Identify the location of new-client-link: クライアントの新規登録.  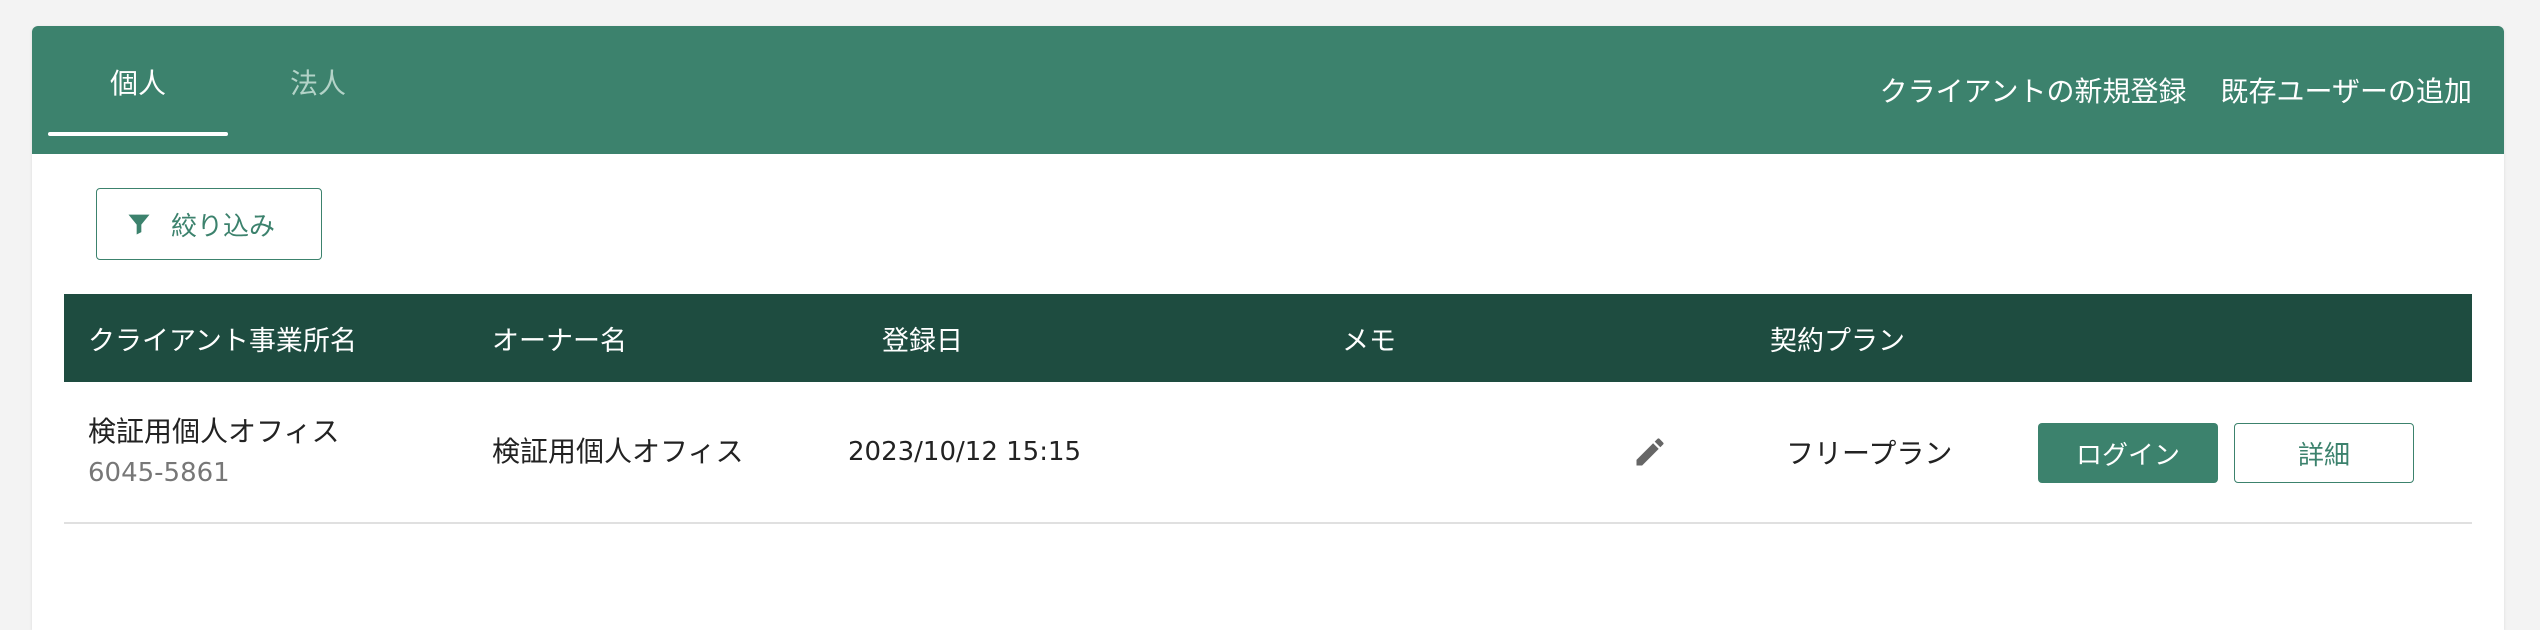
(2033, 90).